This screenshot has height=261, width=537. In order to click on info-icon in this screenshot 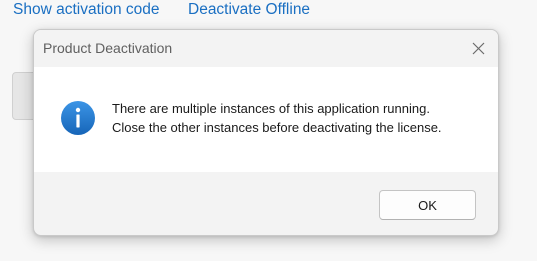, I will do `click(78, 118)`.